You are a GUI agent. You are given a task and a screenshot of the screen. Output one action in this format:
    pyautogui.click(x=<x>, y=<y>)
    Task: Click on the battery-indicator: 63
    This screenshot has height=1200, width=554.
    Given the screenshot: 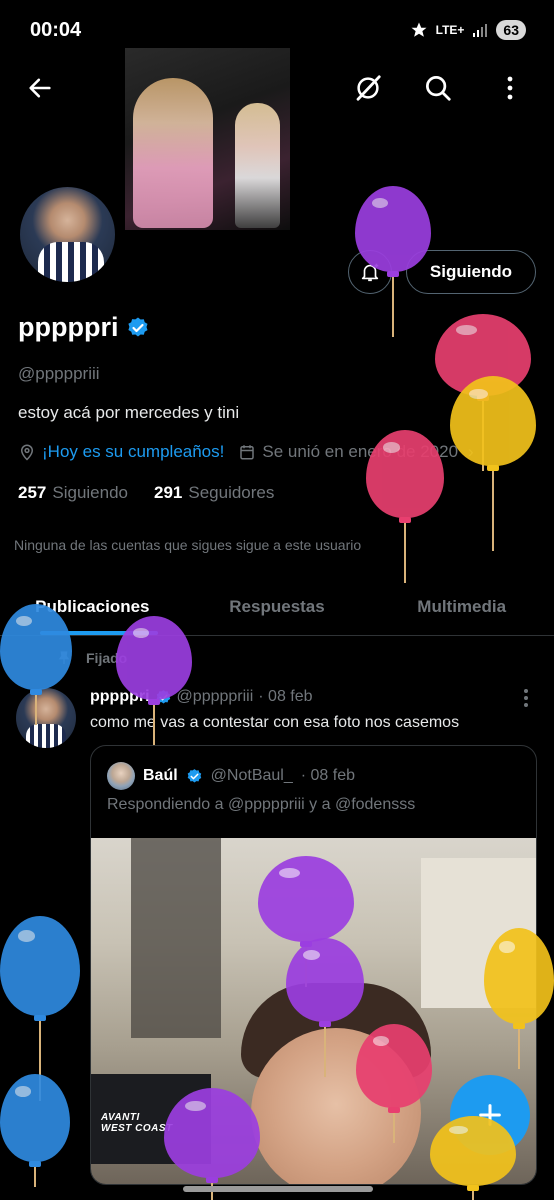 What is the action you would take?
    pyautogui.click(x=511, y=30)
    